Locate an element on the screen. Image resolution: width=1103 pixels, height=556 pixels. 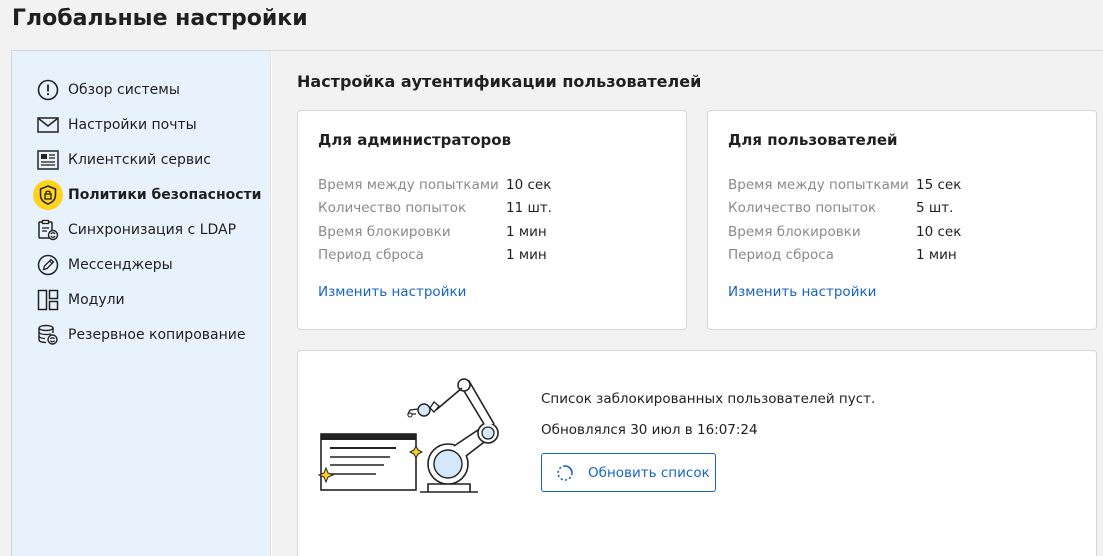
page-title: Глобальные настройки is located at coordinates (160, 18).